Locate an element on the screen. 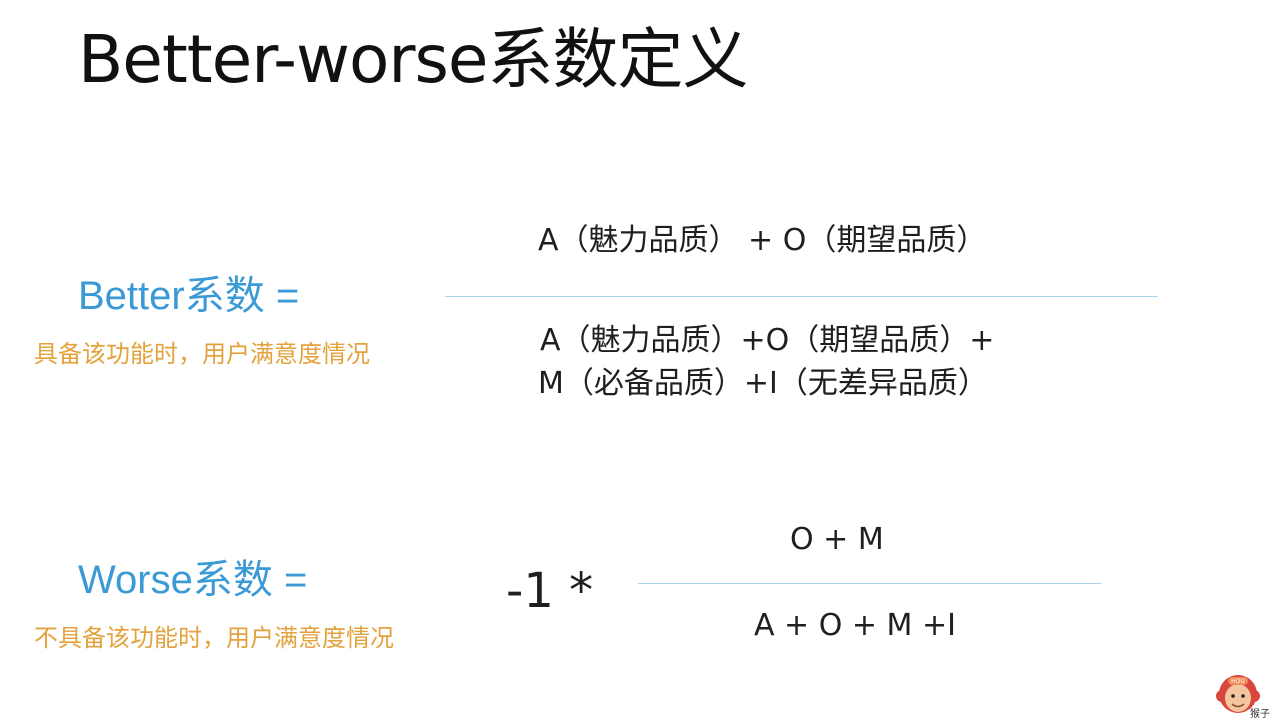  watermark-label: 猴子 is located at coordinates (1260, 714).